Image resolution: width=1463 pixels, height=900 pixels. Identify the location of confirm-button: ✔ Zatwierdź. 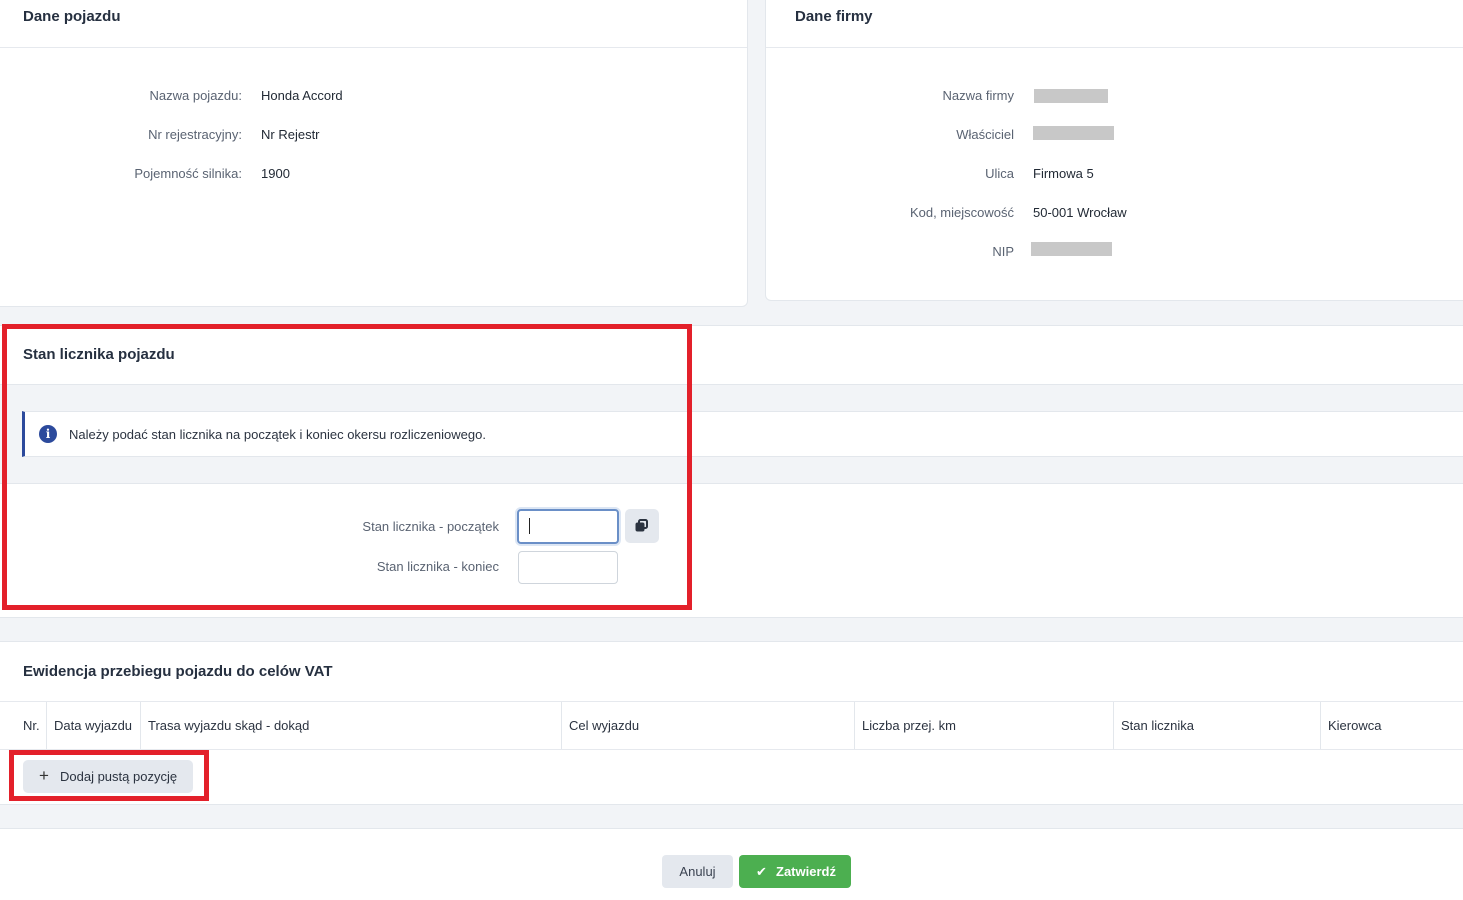
(795, 871).